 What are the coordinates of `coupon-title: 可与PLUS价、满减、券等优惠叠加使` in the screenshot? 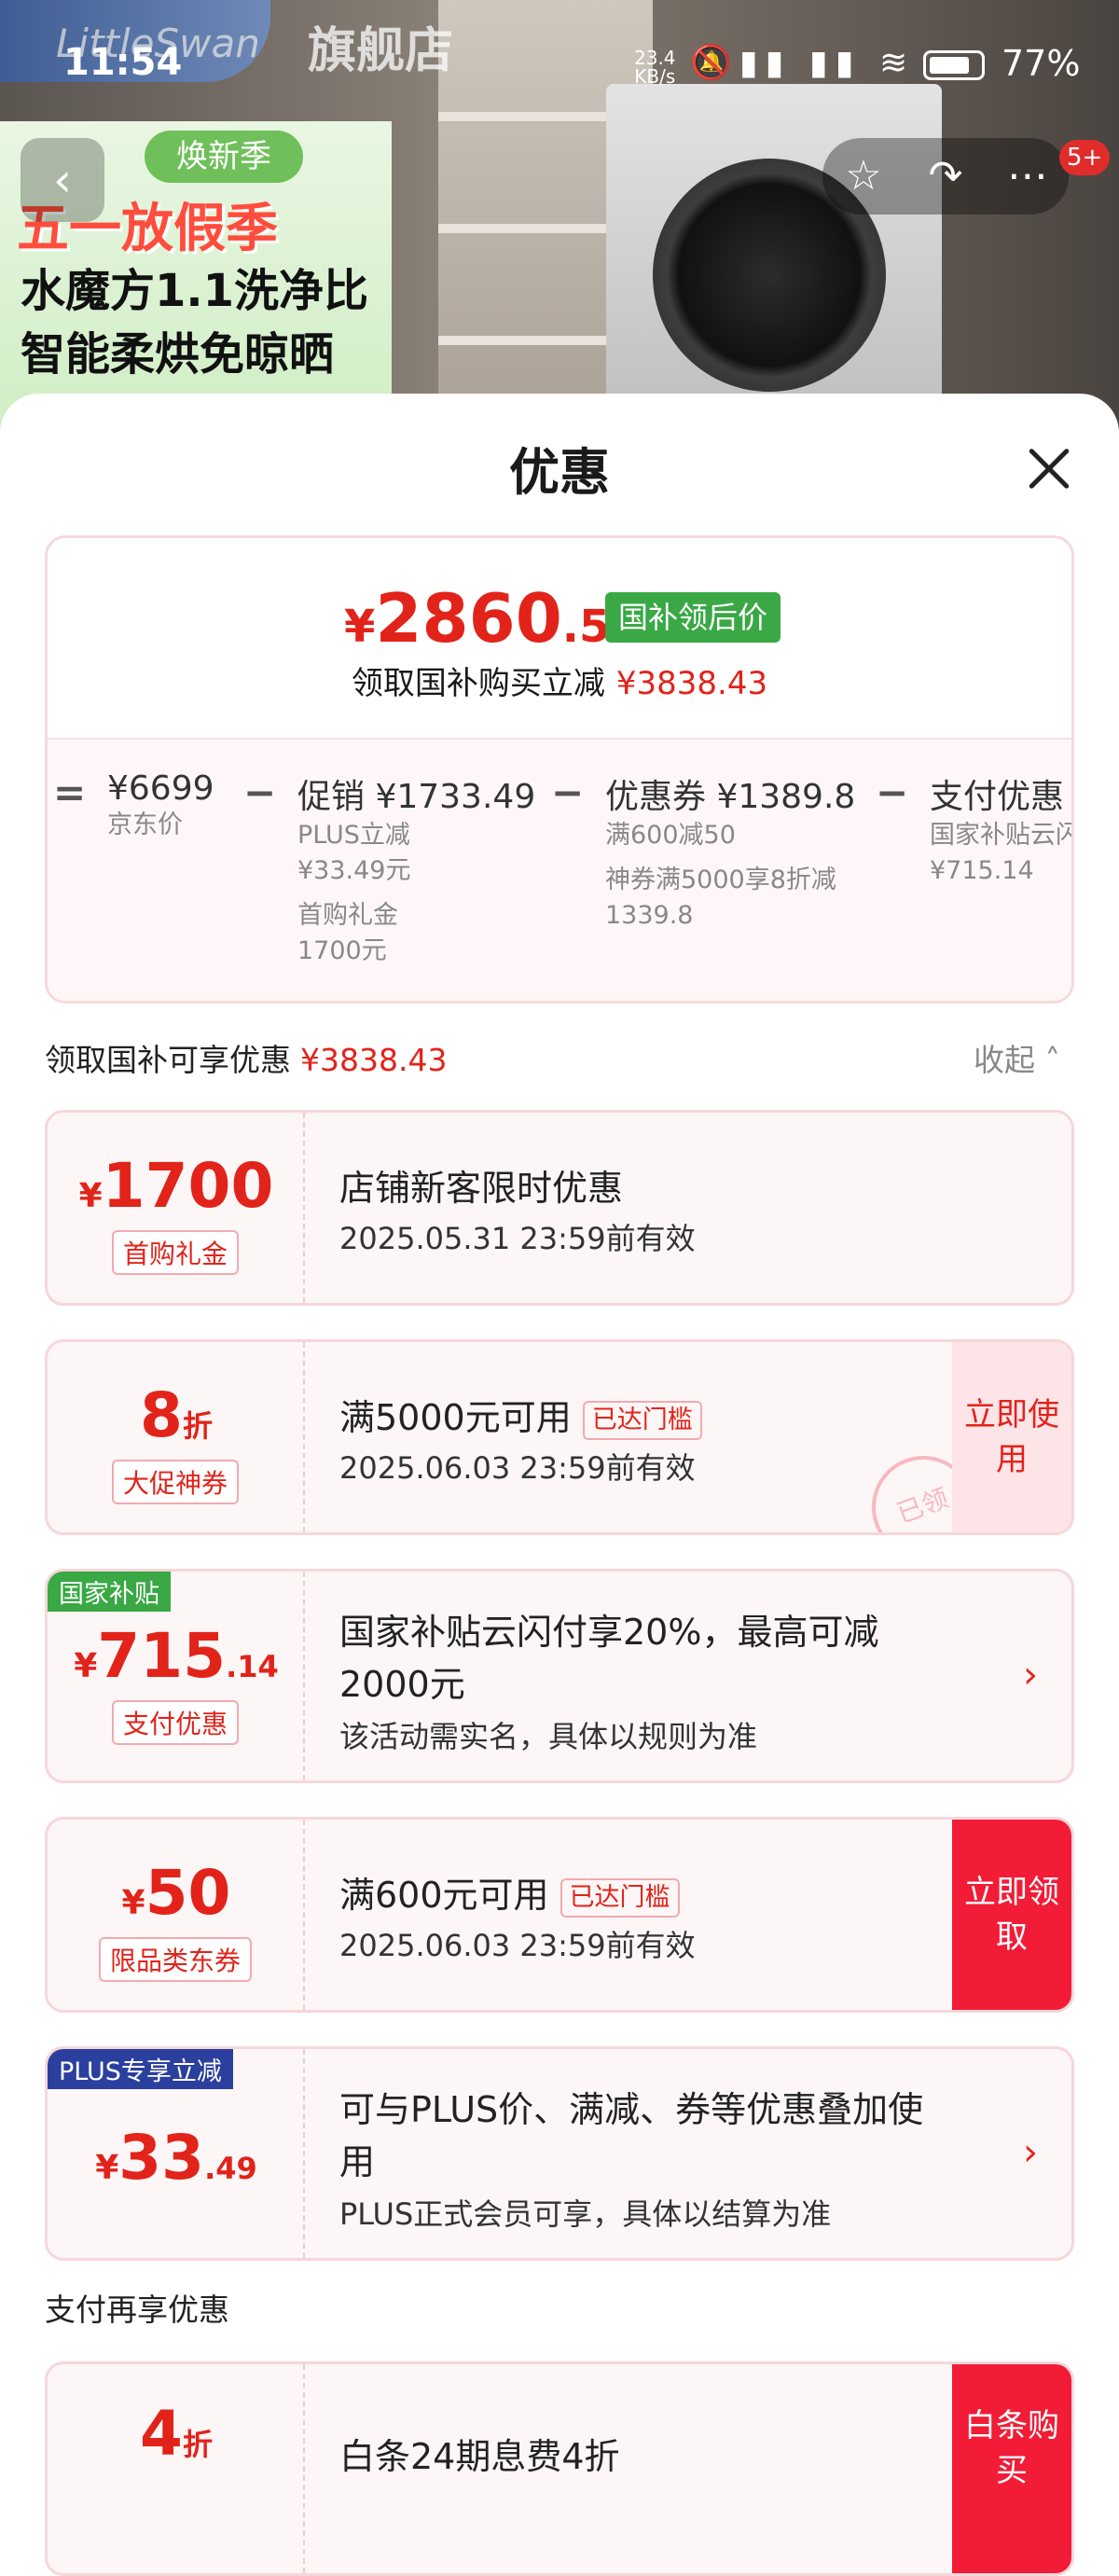 It's located at (632, 2109).